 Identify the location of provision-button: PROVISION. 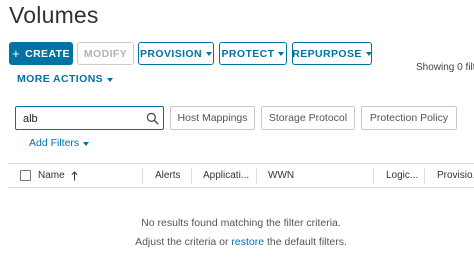
(176, 53).